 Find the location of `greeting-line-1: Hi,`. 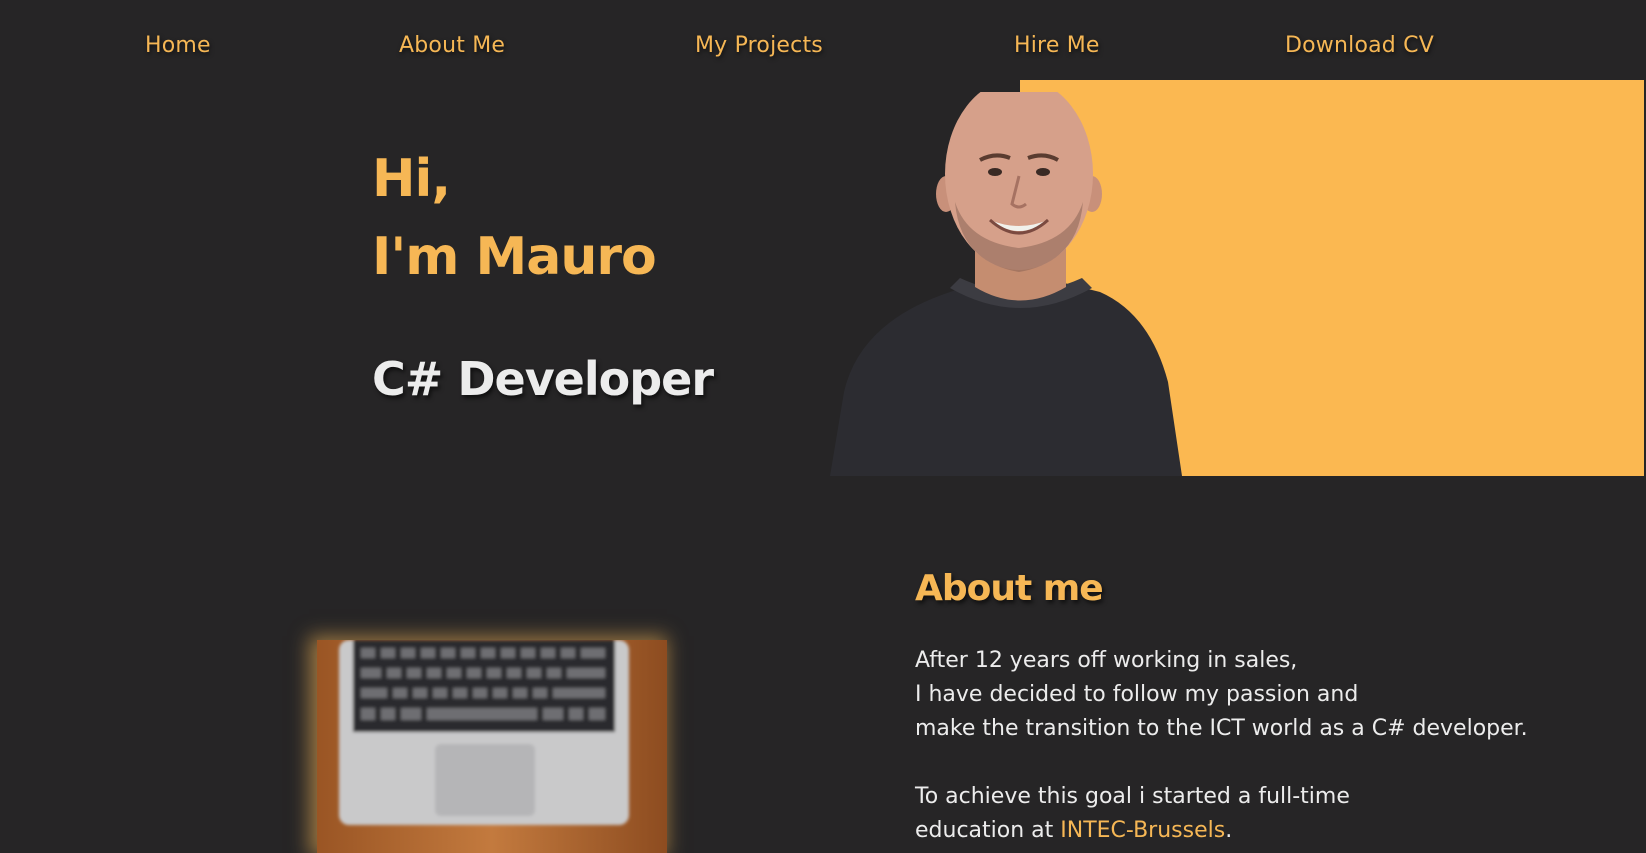

greeting-line-1: Hi, is located at coordinates (411, 179).